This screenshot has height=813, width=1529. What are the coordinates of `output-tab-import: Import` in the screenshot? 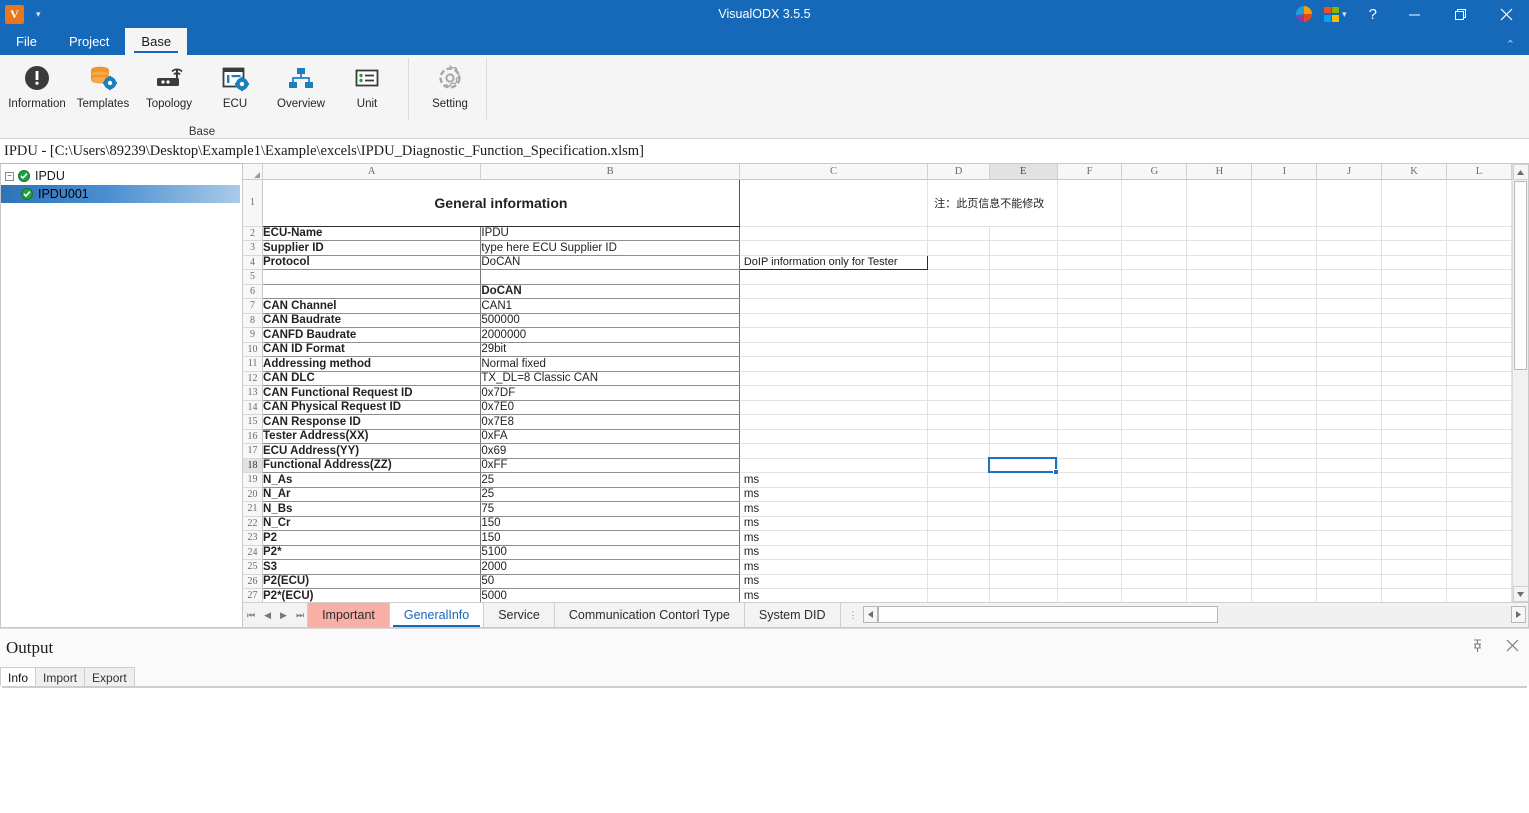 It's located at (60, 676).